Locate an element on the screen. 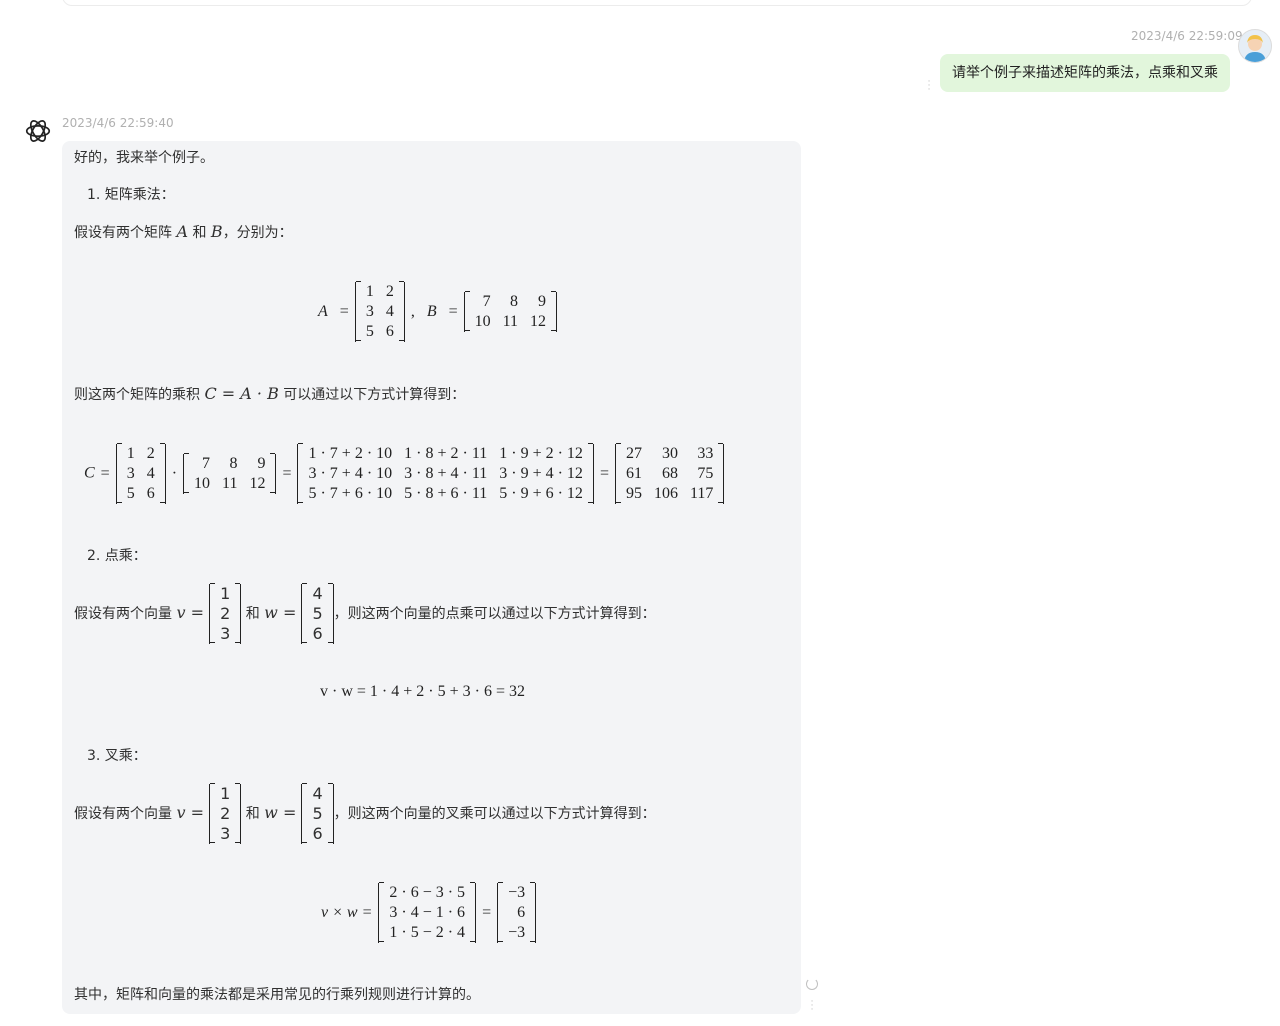  matrix-cell: 3 · 4 − 1 · 6 is located at coordinates (427, 912).